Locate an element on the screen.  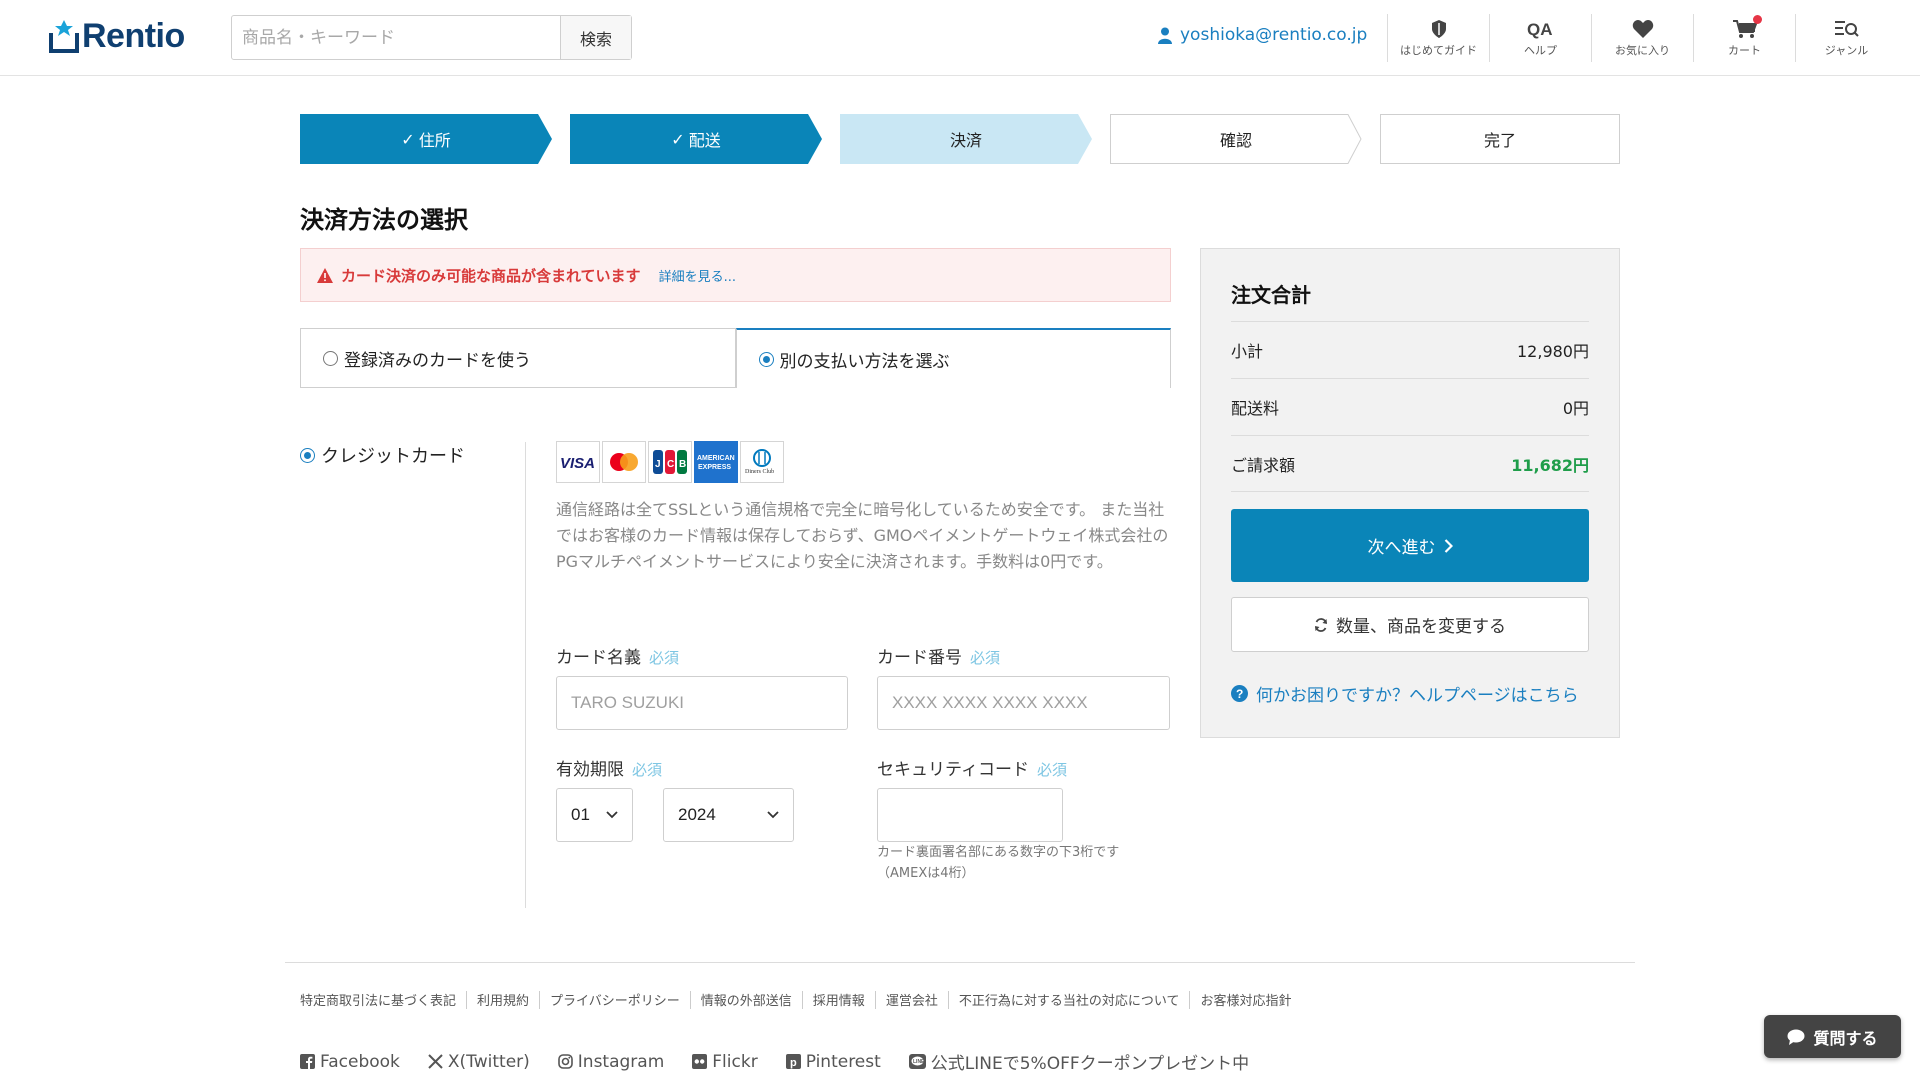
change-items-button: 数量、商品を変更する is located at coordinates (1410, 624).